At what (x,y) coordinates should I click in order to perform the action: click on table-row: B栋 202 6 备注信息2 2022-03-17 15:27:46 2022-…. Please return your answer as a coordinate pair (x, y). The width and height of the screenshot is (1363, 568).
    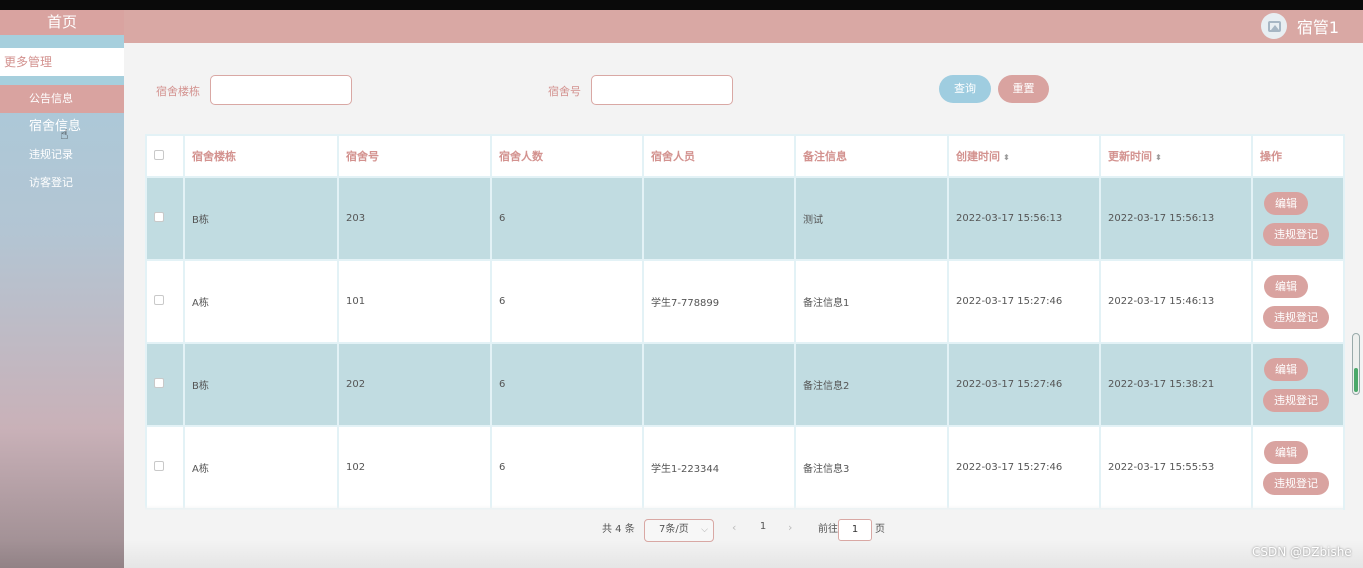
    Looking at the image, I should click on (745, 384).